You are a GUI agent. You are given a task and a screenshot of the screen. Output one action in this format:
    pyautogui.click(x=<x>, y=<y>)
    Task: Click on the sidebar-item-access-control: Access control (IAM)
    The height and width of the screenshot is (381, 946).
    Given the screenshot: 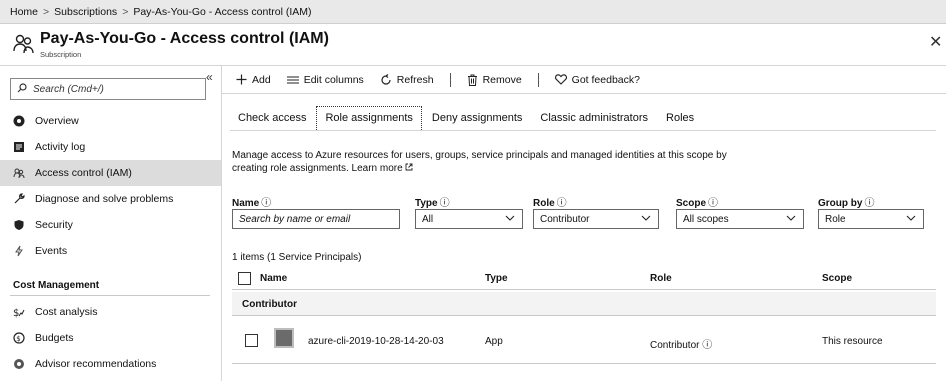 What is the action you would take?
    pyautogui.click(x=110, y=173)
    